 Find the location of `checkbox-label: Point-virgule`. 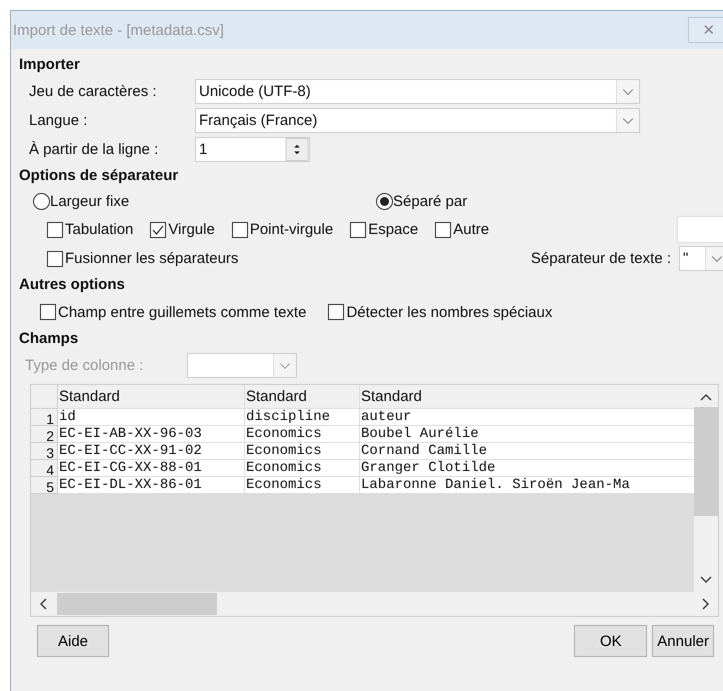

checkbox-label: Point-virgule is located at coordinates (292, 229).